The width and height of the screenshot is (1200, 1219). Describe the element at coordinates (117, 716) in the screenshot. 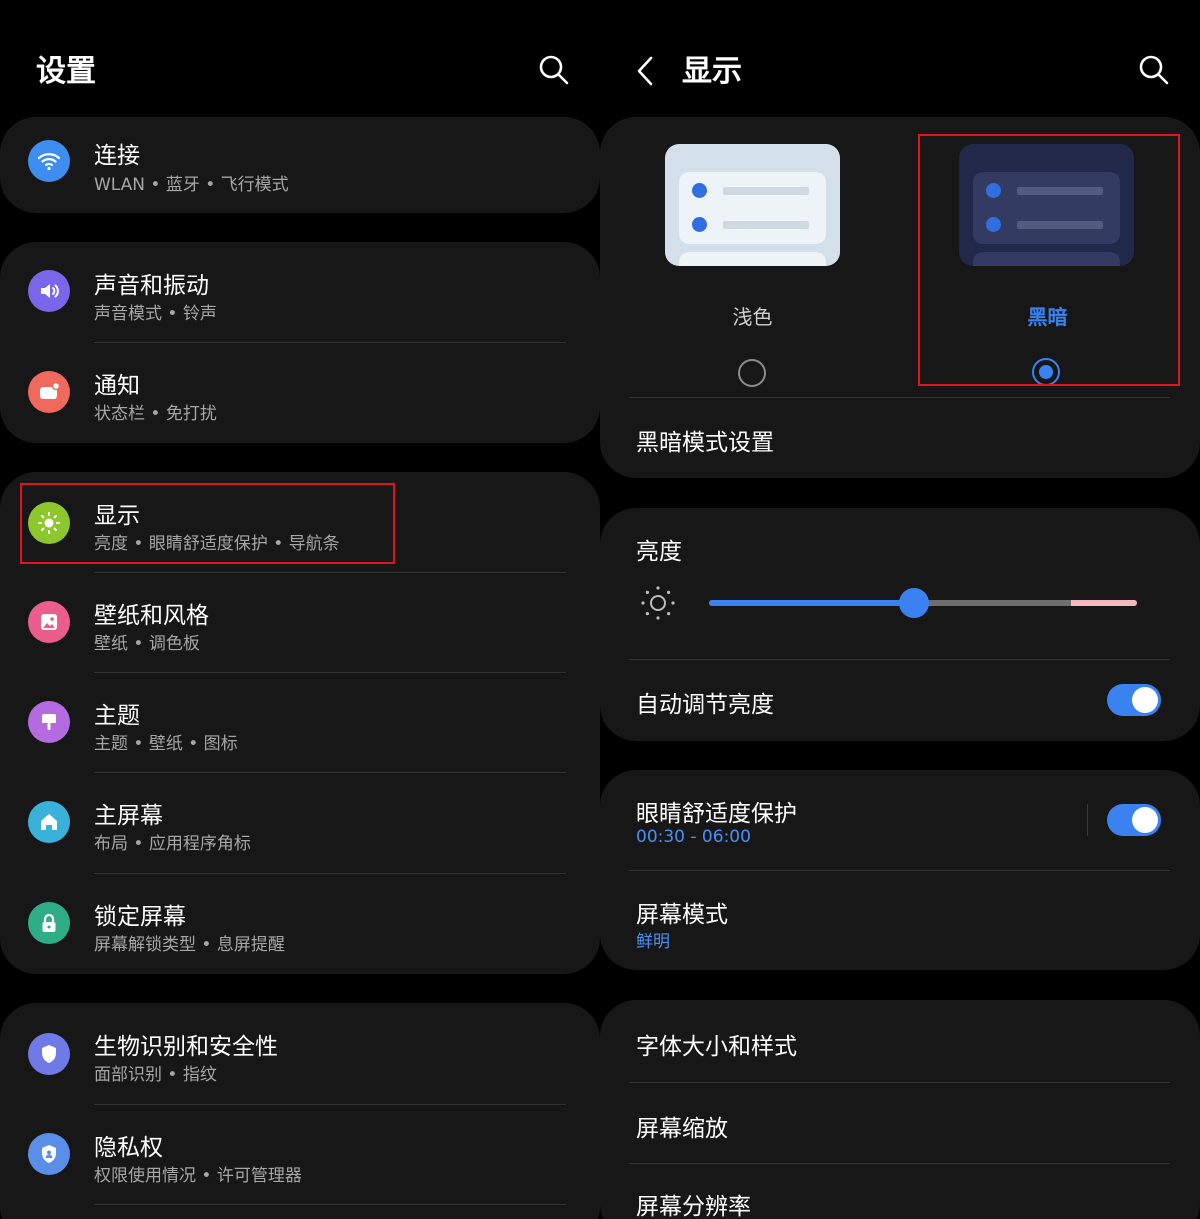

I see `item-title: 主题` at that location.